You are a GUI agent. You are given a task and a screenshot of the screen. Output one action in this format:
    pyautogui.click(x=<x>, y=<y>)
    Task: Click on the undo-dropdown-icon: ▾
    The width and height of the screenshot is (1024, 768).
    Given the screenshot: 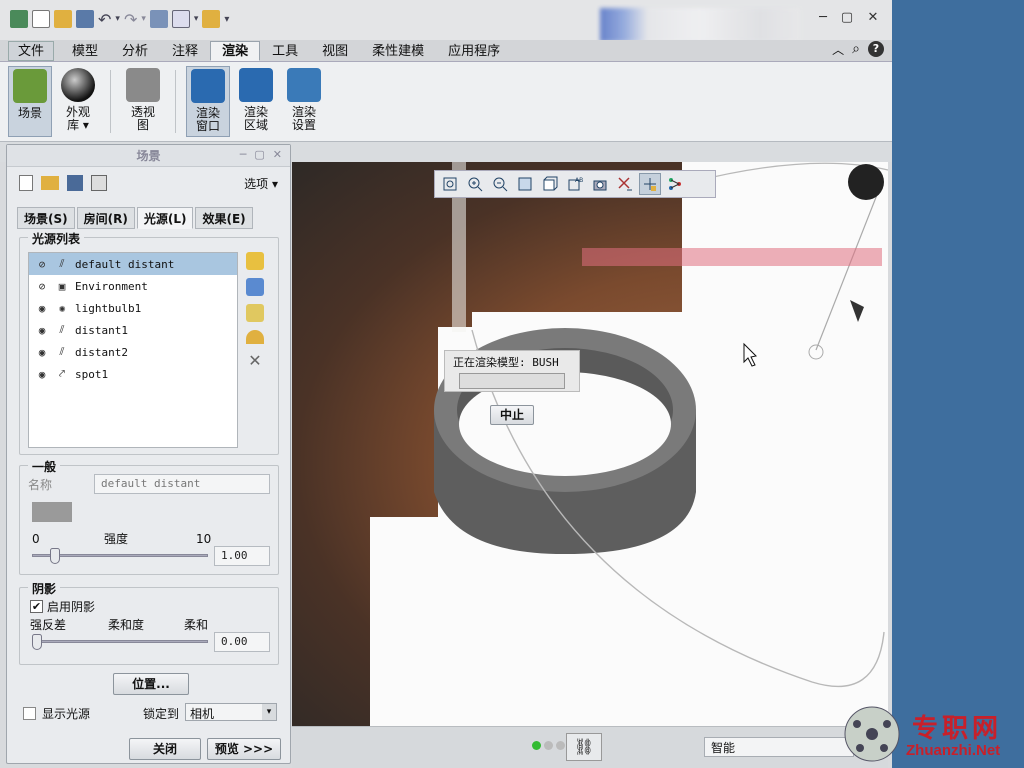 What is the action you would take?
    pyautogui.click(x=117, y=19)
    